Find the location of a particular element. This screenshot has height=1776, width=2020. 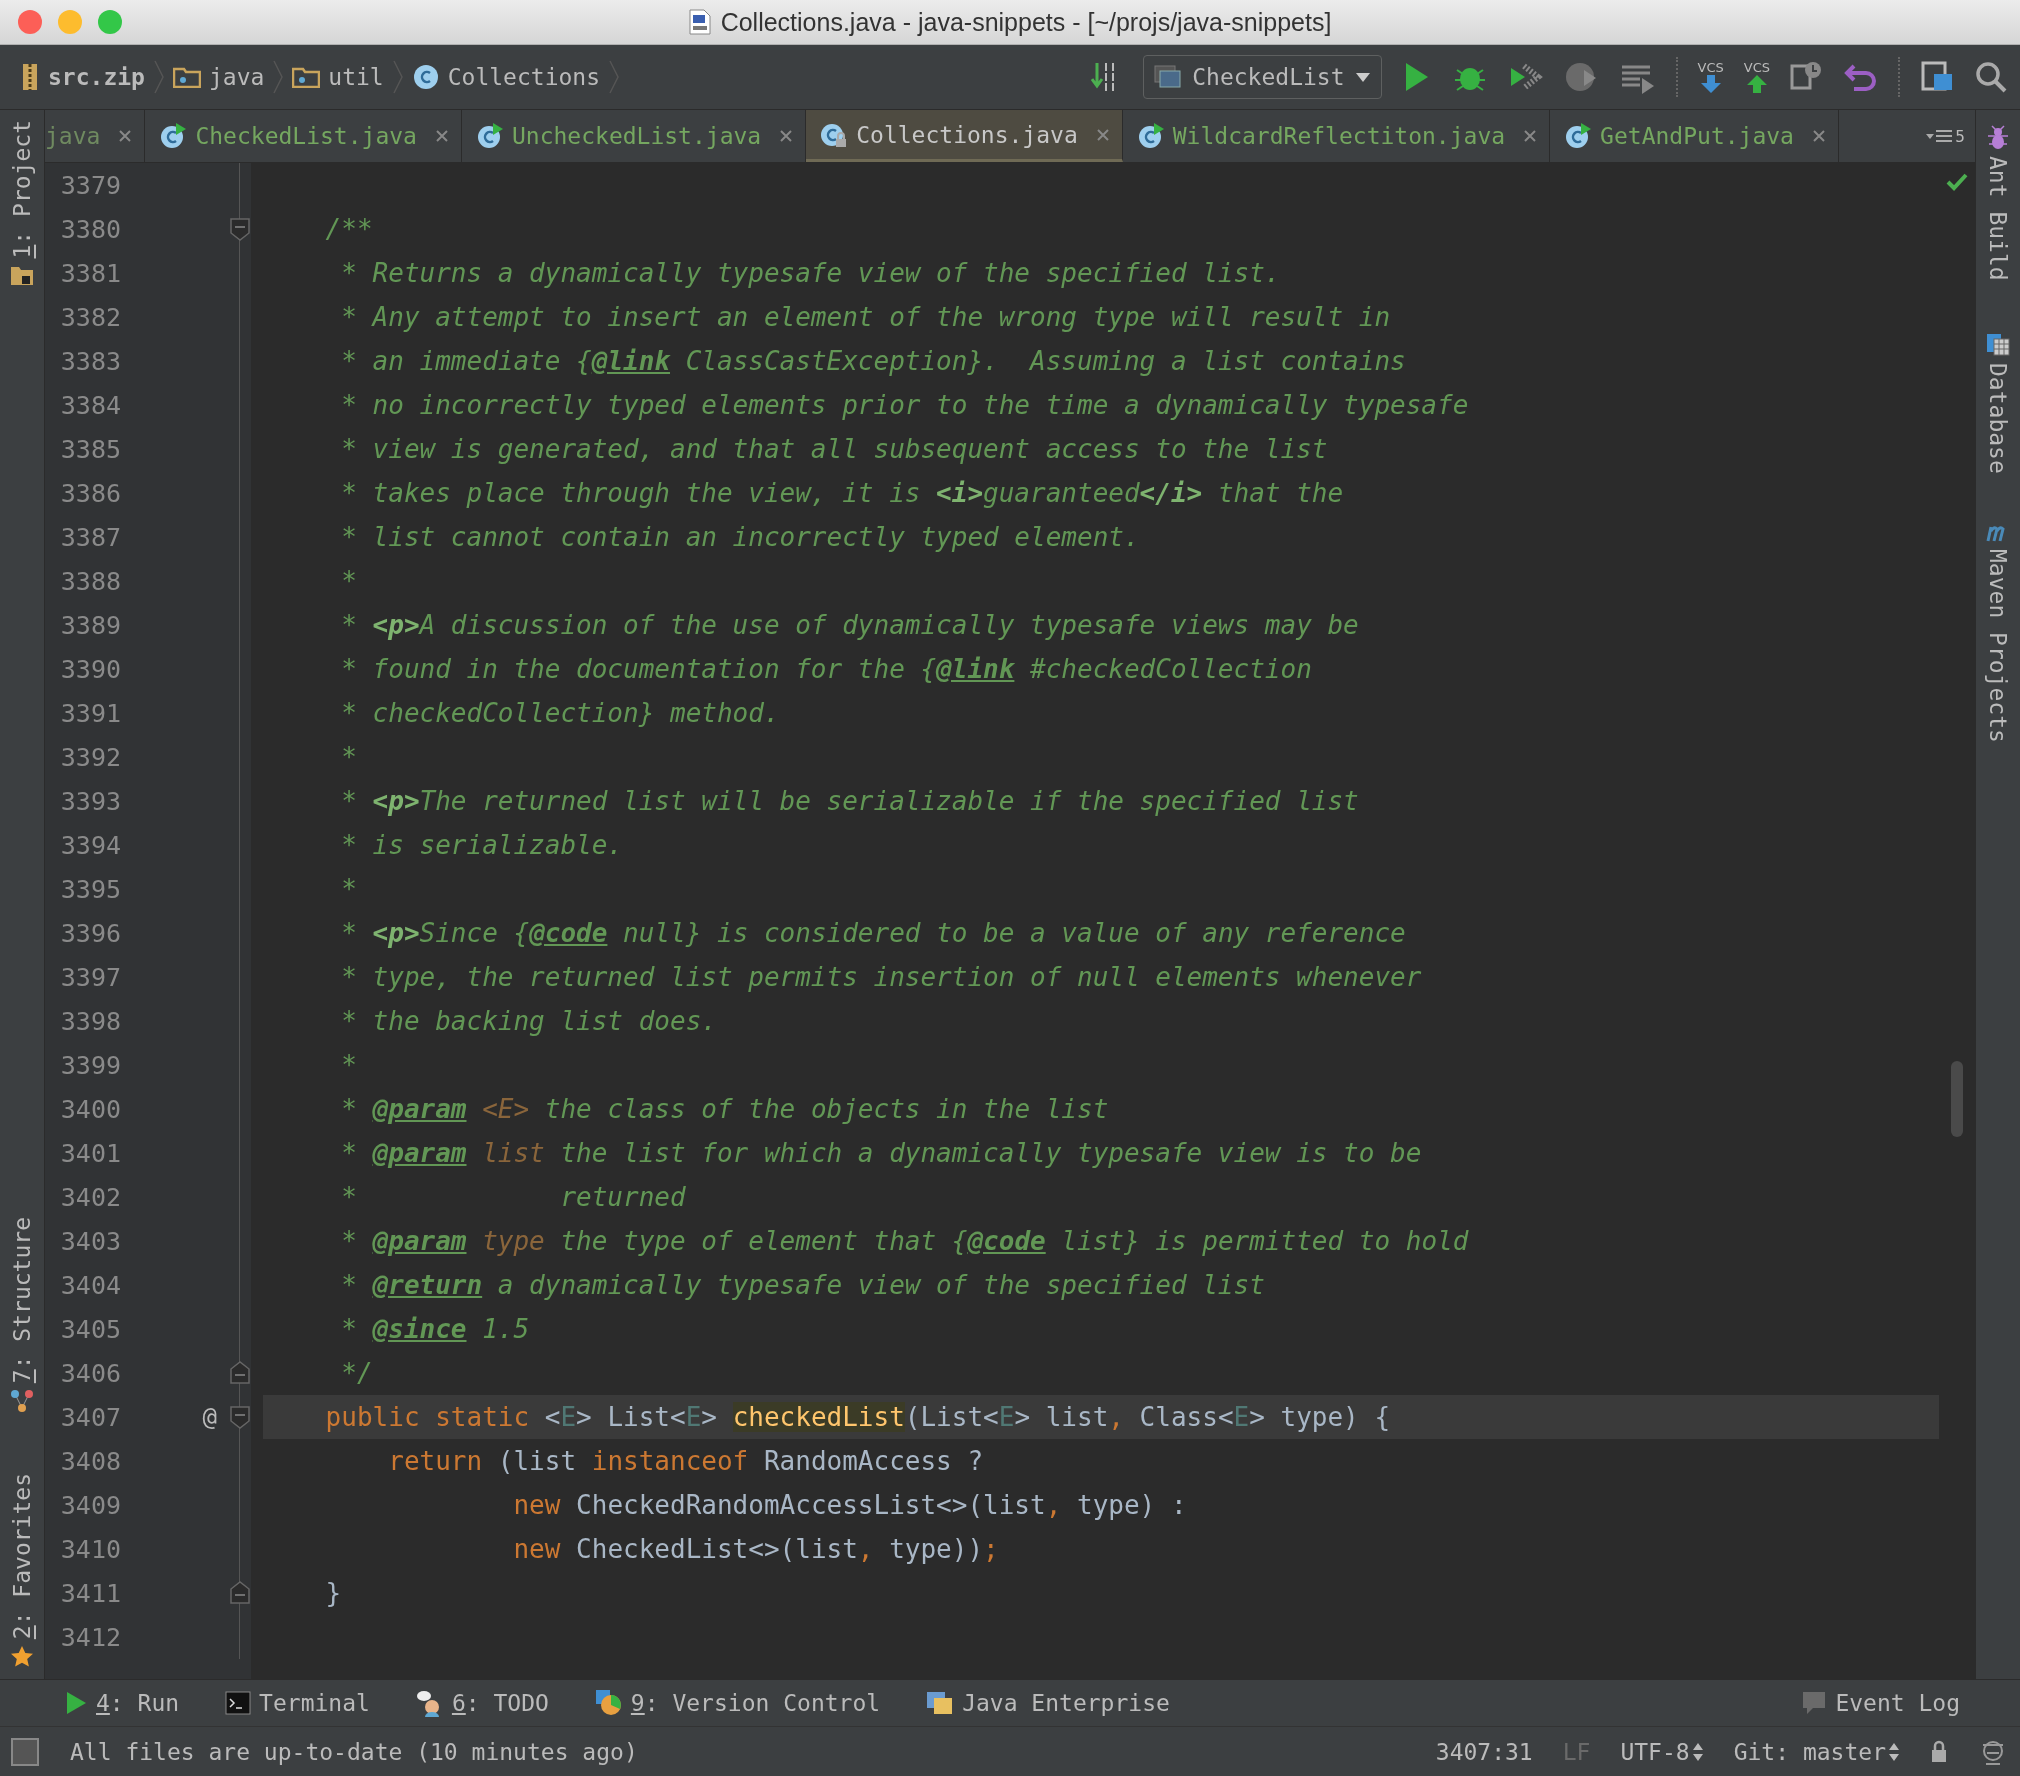

breadcrumb-item: src.zip is located at coordinates (96, 77).